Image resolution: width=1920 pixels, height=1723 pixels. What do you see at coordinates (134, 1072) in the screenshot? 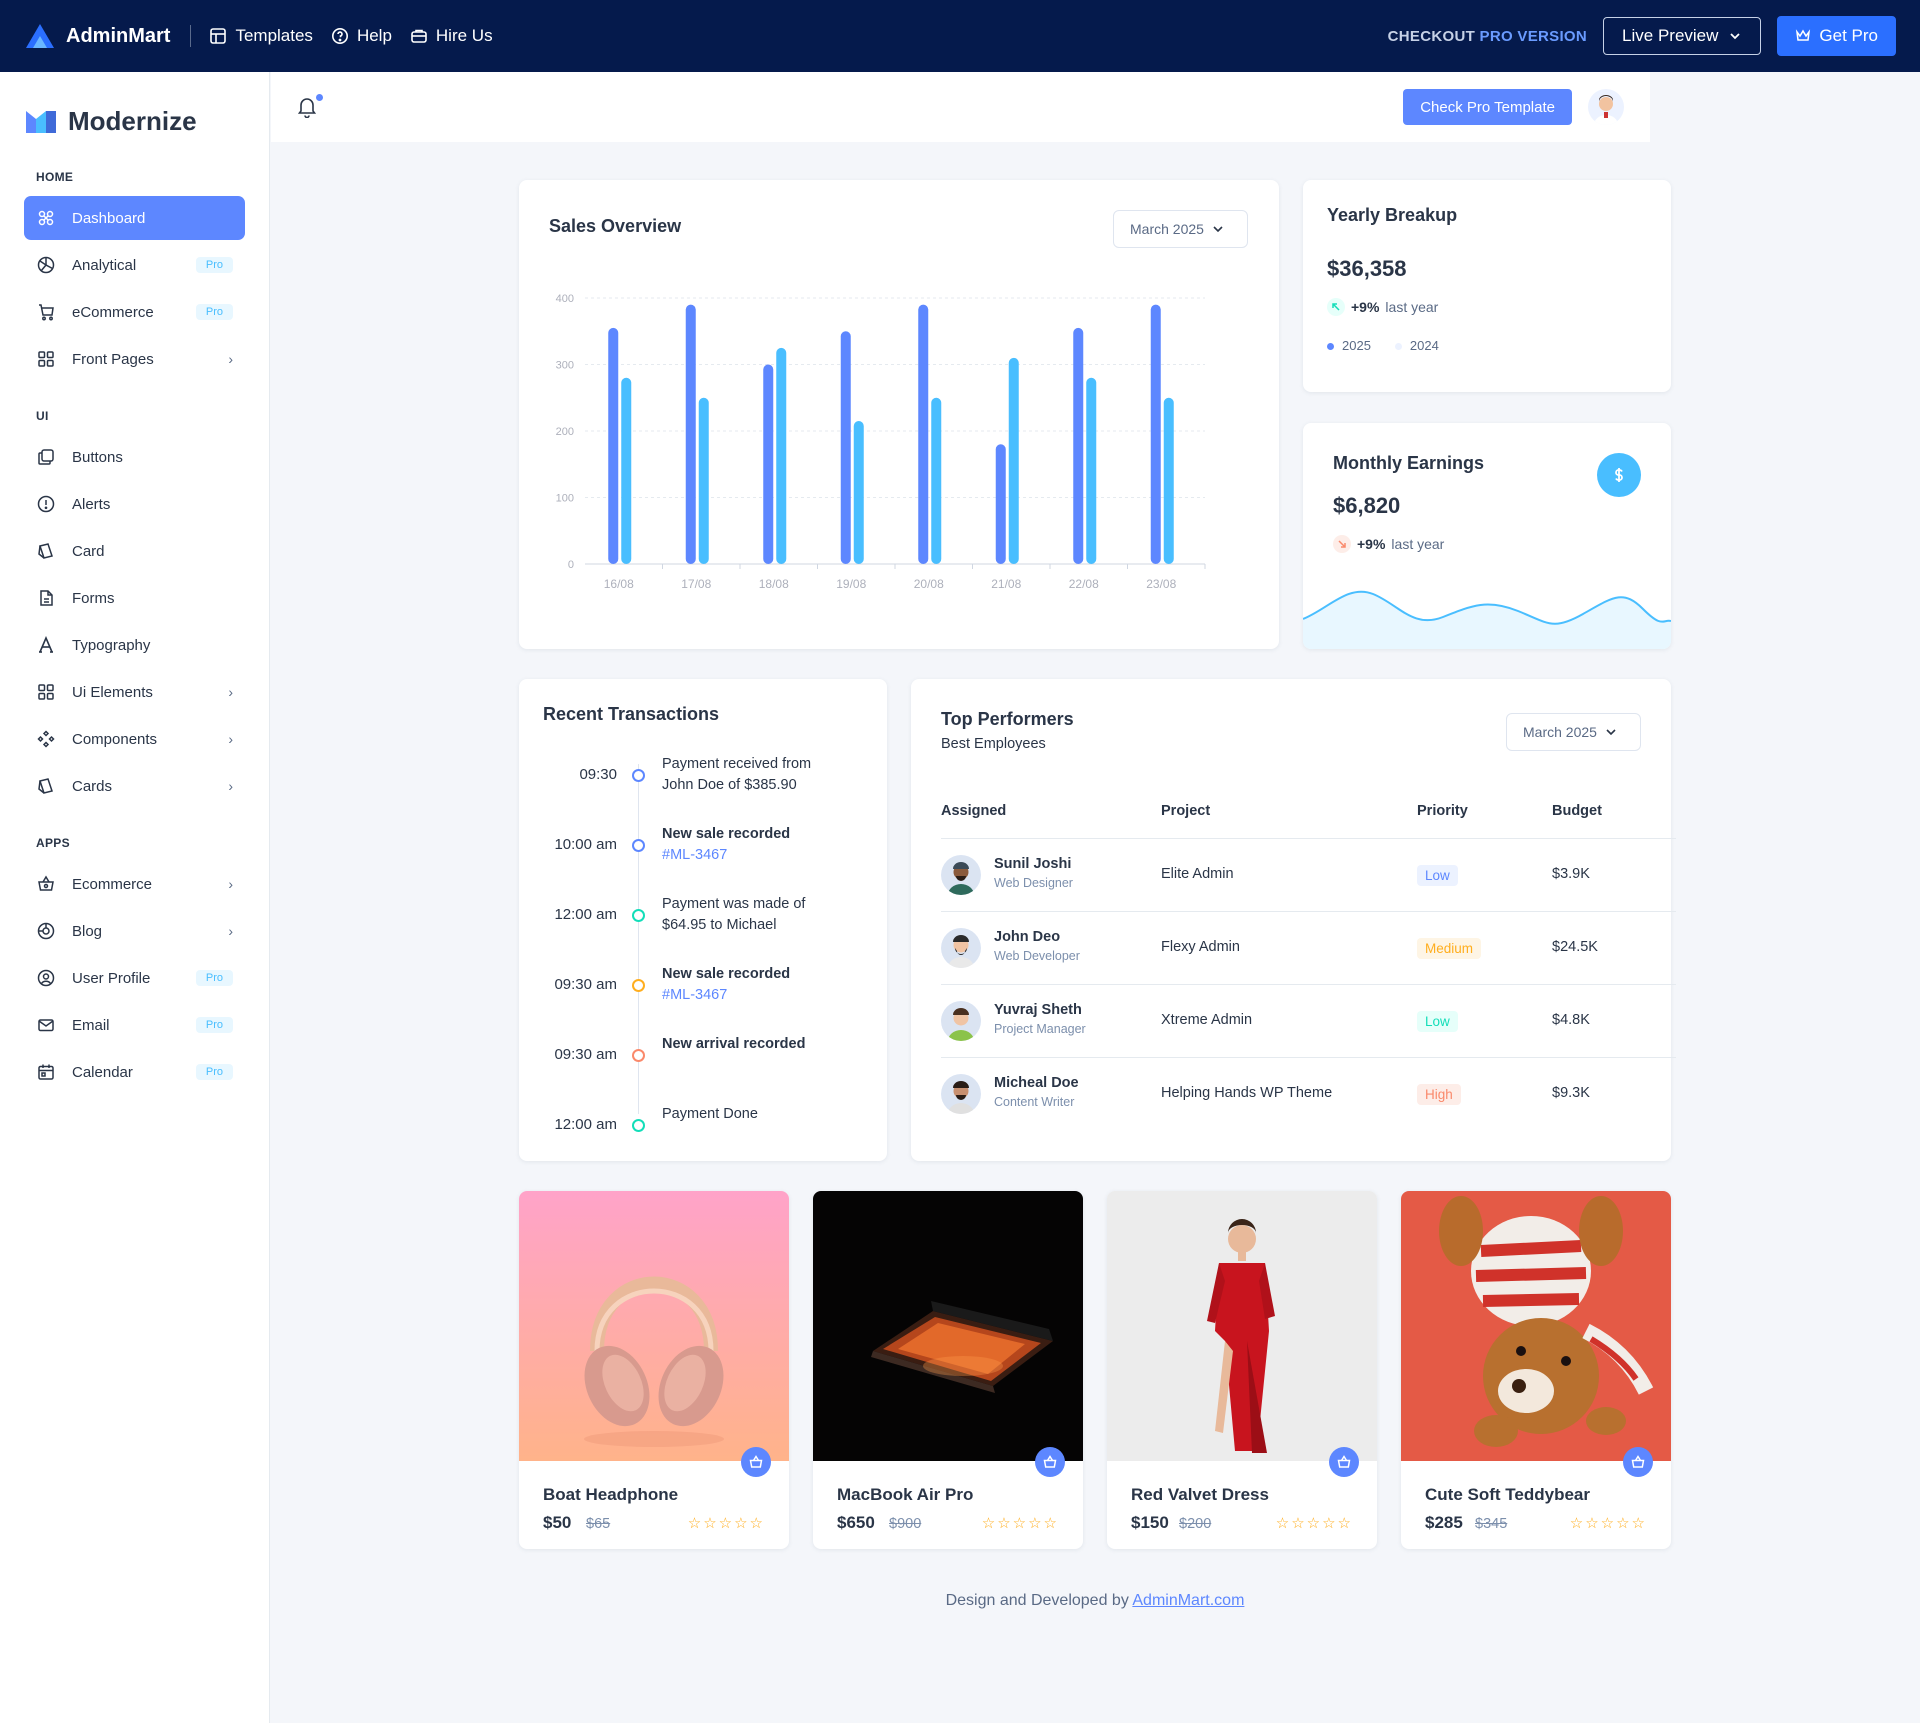
I see `sidebar-item-calendar: Calendar Pro` at bounding box center [134, 1072].